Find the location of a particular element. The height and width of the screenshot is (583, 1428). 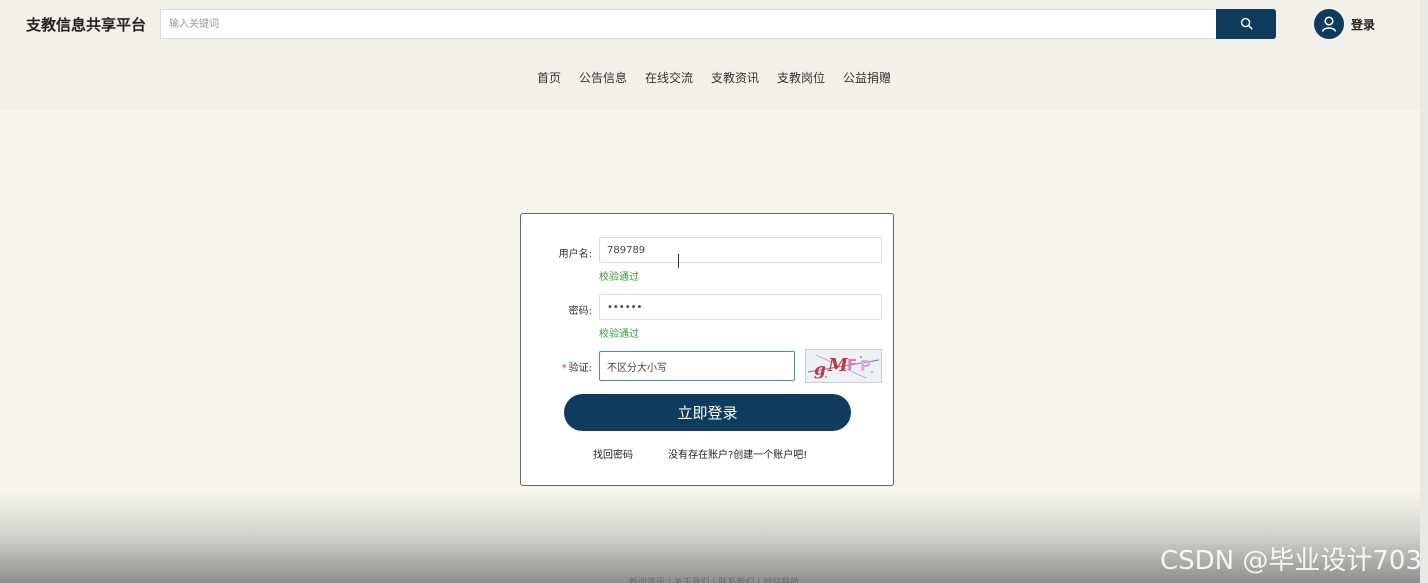

nav-item-home: 首页 is located at coordinates (549, 77).